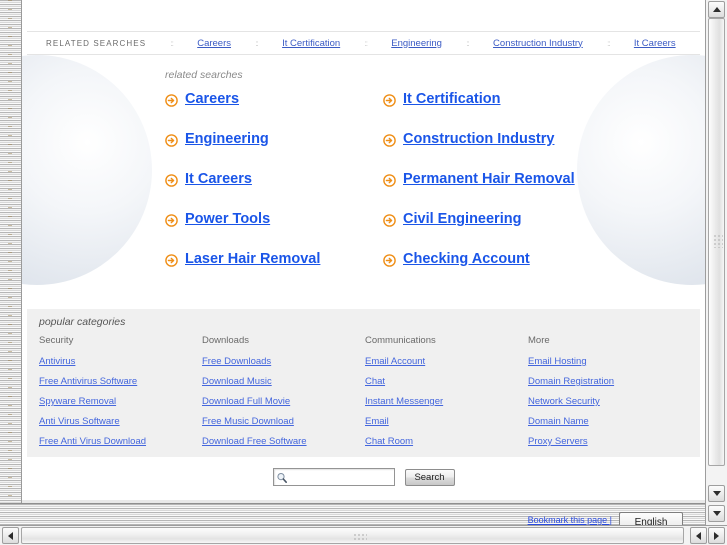 This screenshot has height=545, width=727. Describe the element at coordinates (716, 493) in the screenshot. I see `scroll-down-button` at that location.